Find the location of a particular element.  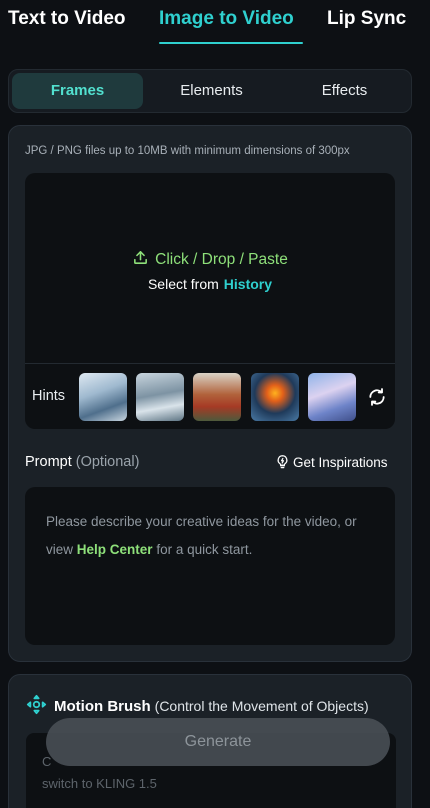

upload-action: Click / Drop / Paste is located at coordinates (210, 259).